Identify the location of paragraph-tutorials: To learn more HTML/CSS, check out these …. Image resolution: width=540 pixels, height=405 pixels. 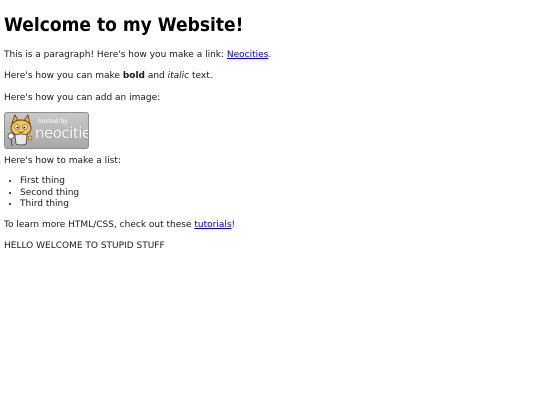
(270, 225).